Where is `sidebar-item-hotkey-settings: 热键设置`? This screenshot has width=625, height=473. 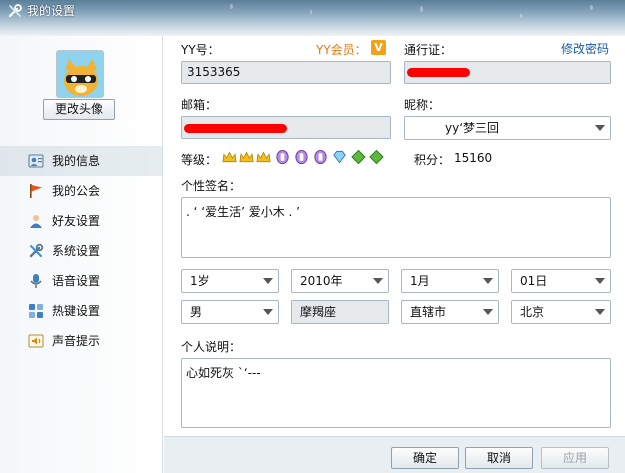 sidebar-item-hotkey-settings: 热键设置 is located at coordinates (81, 311).